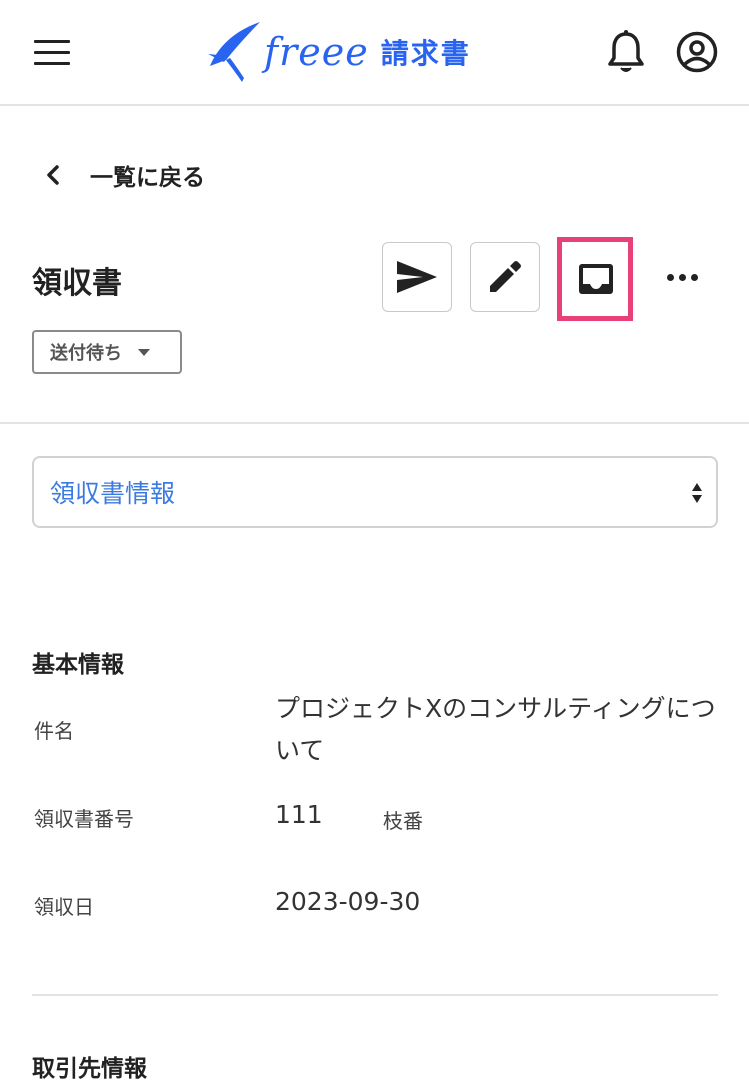 The image size is (749, 1085). I want to click on pencil-icon, so click(505, 276).